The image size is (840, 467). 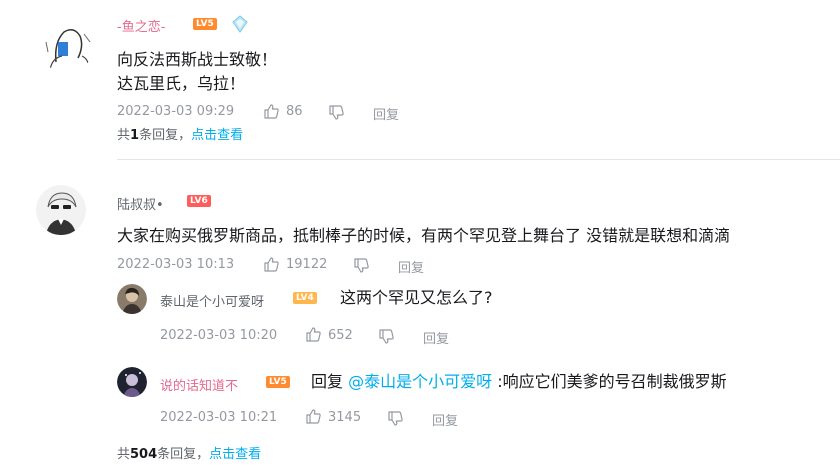 I want to click on like-count: 86, so click(x=294, y=111).